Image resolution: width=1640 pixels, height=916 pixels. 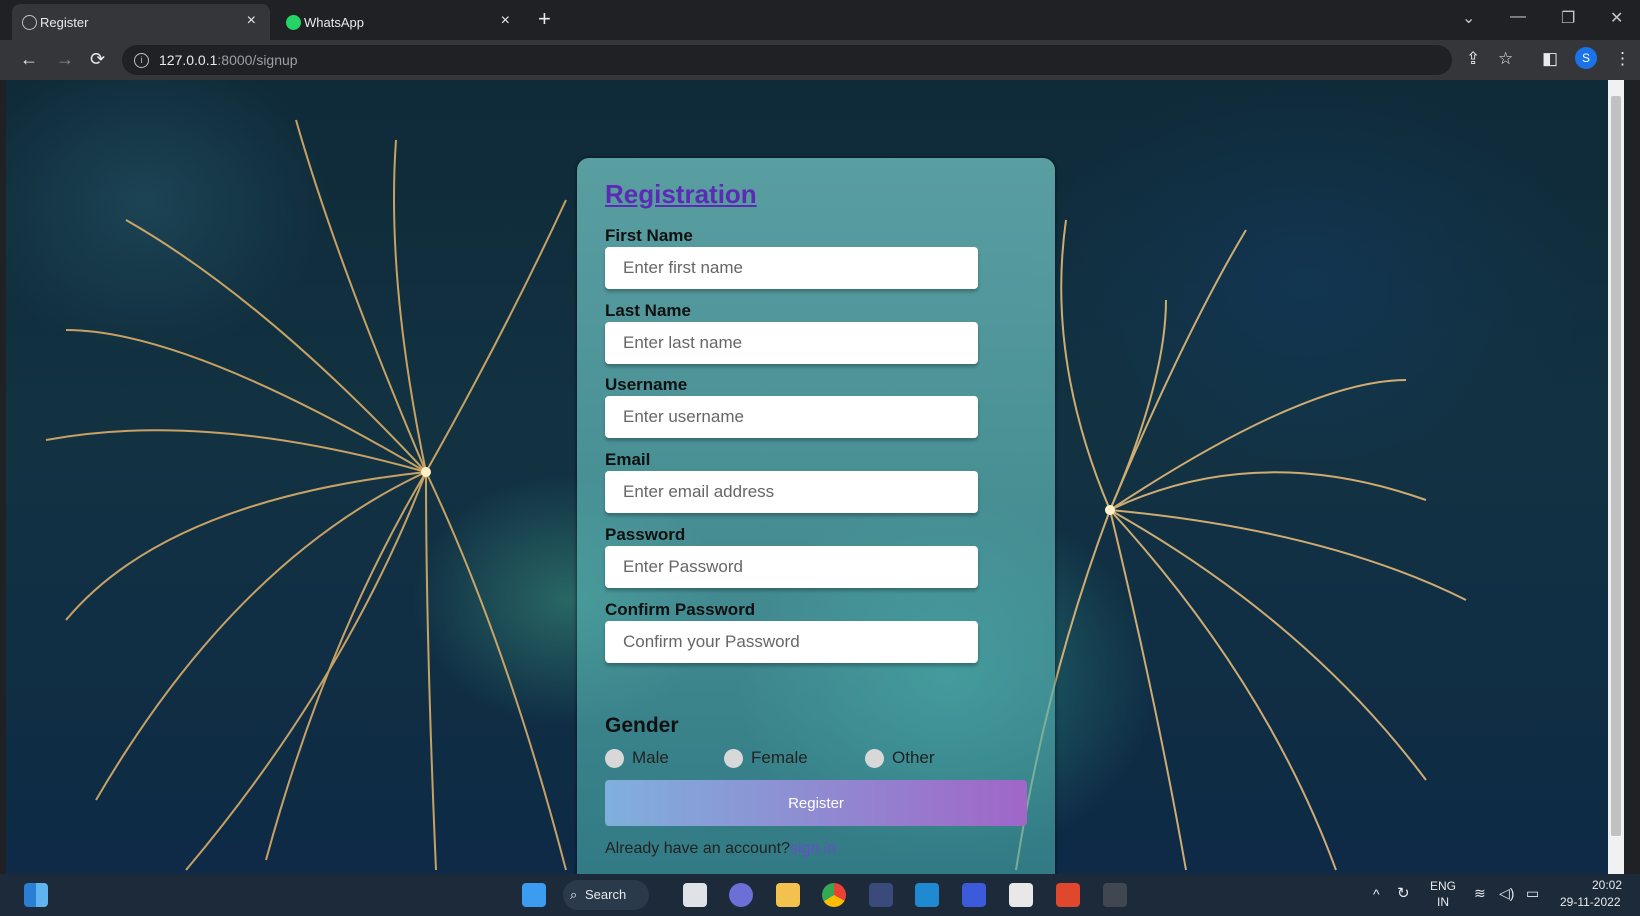 What do you see at coordinates (881, 895) in the screenshot?
I see `devcpp-icon` at bounding box center [881, 895].